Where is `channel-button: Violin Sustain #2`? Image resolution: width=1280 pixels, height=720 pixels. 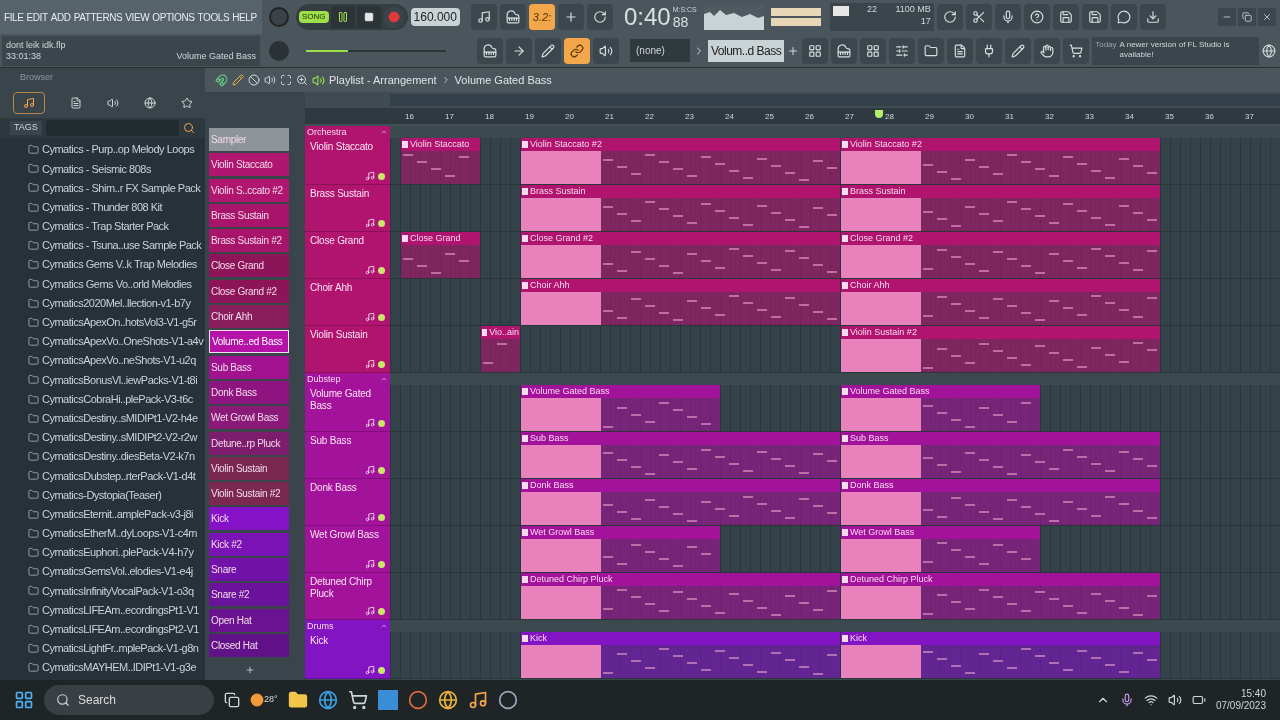 channel-button: Violin Sustain #2 is located at coordinates (249, 494).